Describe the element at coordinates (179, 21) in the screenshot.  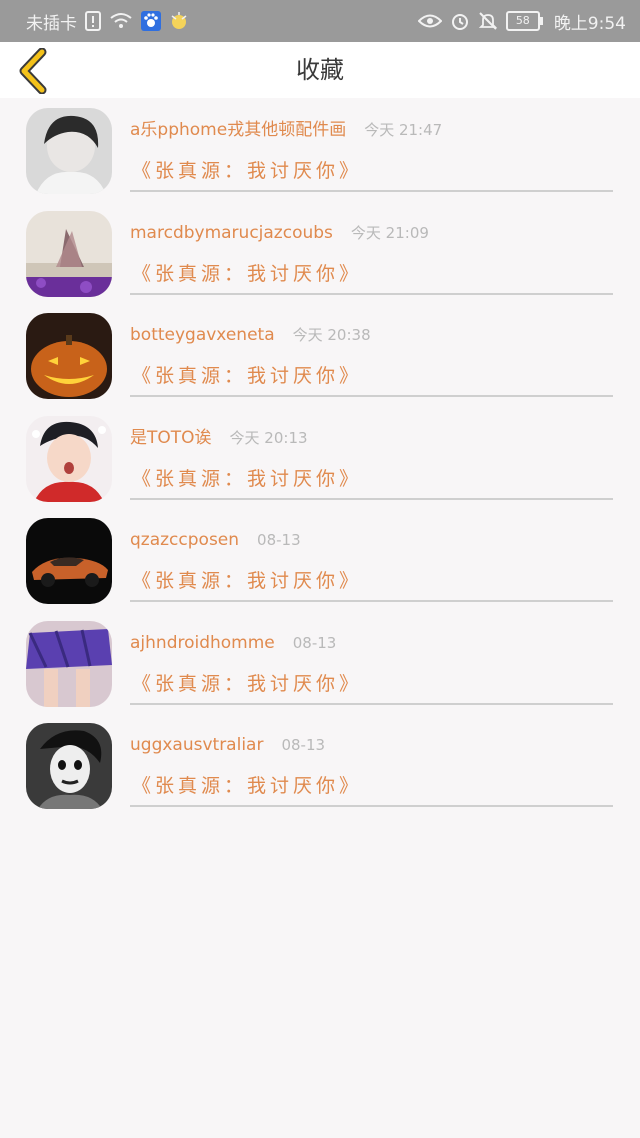
I see `notification-app-icon` at that location.